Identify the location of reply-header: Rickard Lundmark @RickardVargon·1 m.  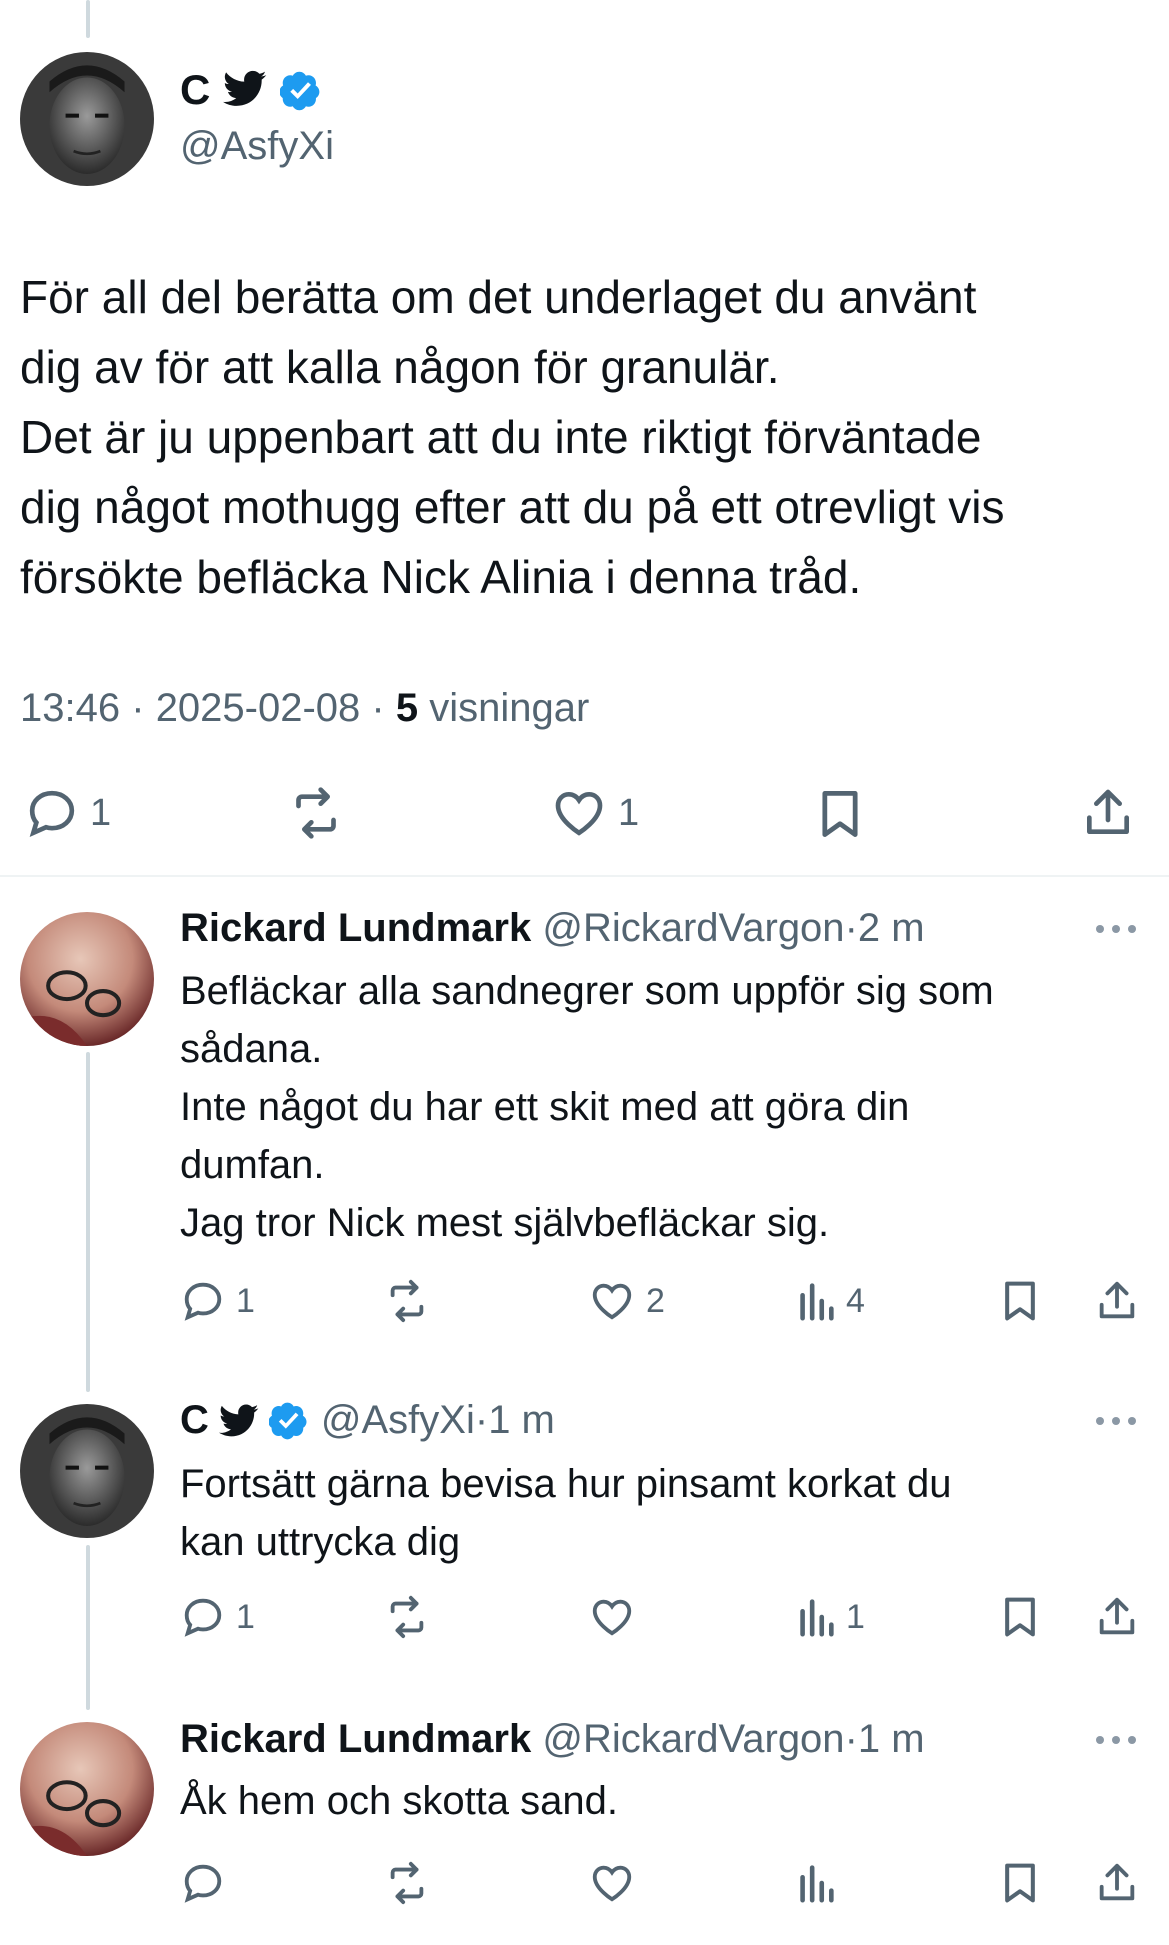
(552, 1739).